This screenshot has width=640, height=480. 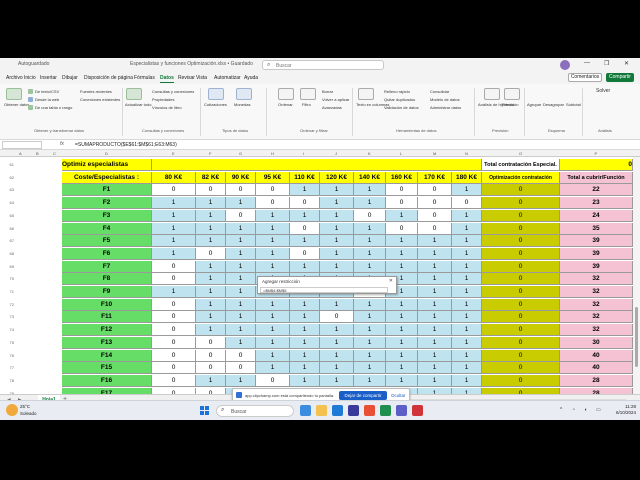 I want to click on consolidate-button: Consolidar, so click(x=439, y=91).